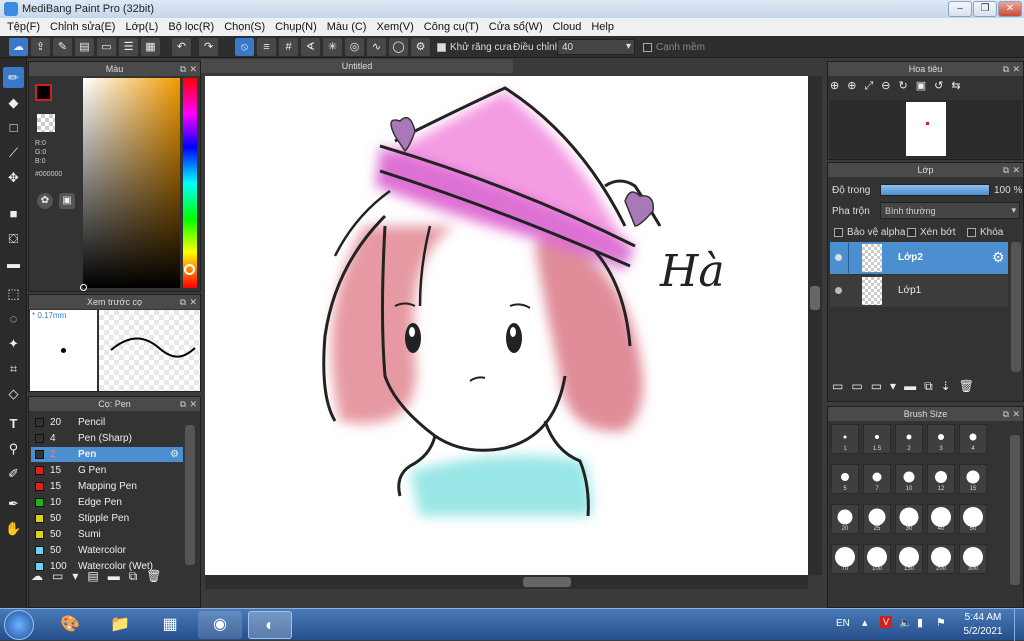 This screenshot has width=1024, height=641. What do you see at coordinates (150, 47) in the screenshot?
I see `grid-icon: ▦` at bounding box center [150, 47].